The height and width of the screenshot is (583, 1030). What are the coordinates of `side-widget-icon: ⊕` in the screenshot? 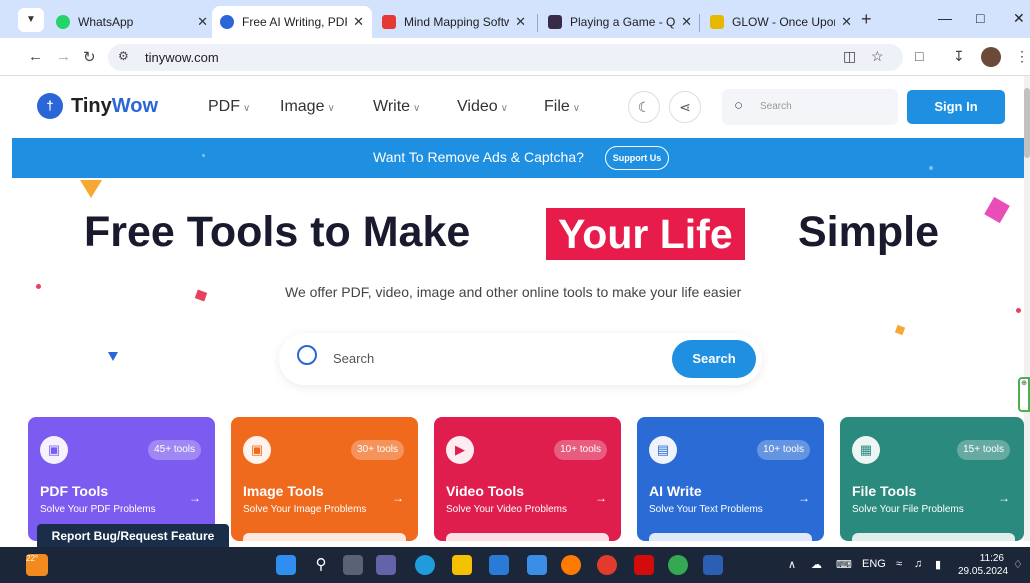 It's located at (1024, 394).